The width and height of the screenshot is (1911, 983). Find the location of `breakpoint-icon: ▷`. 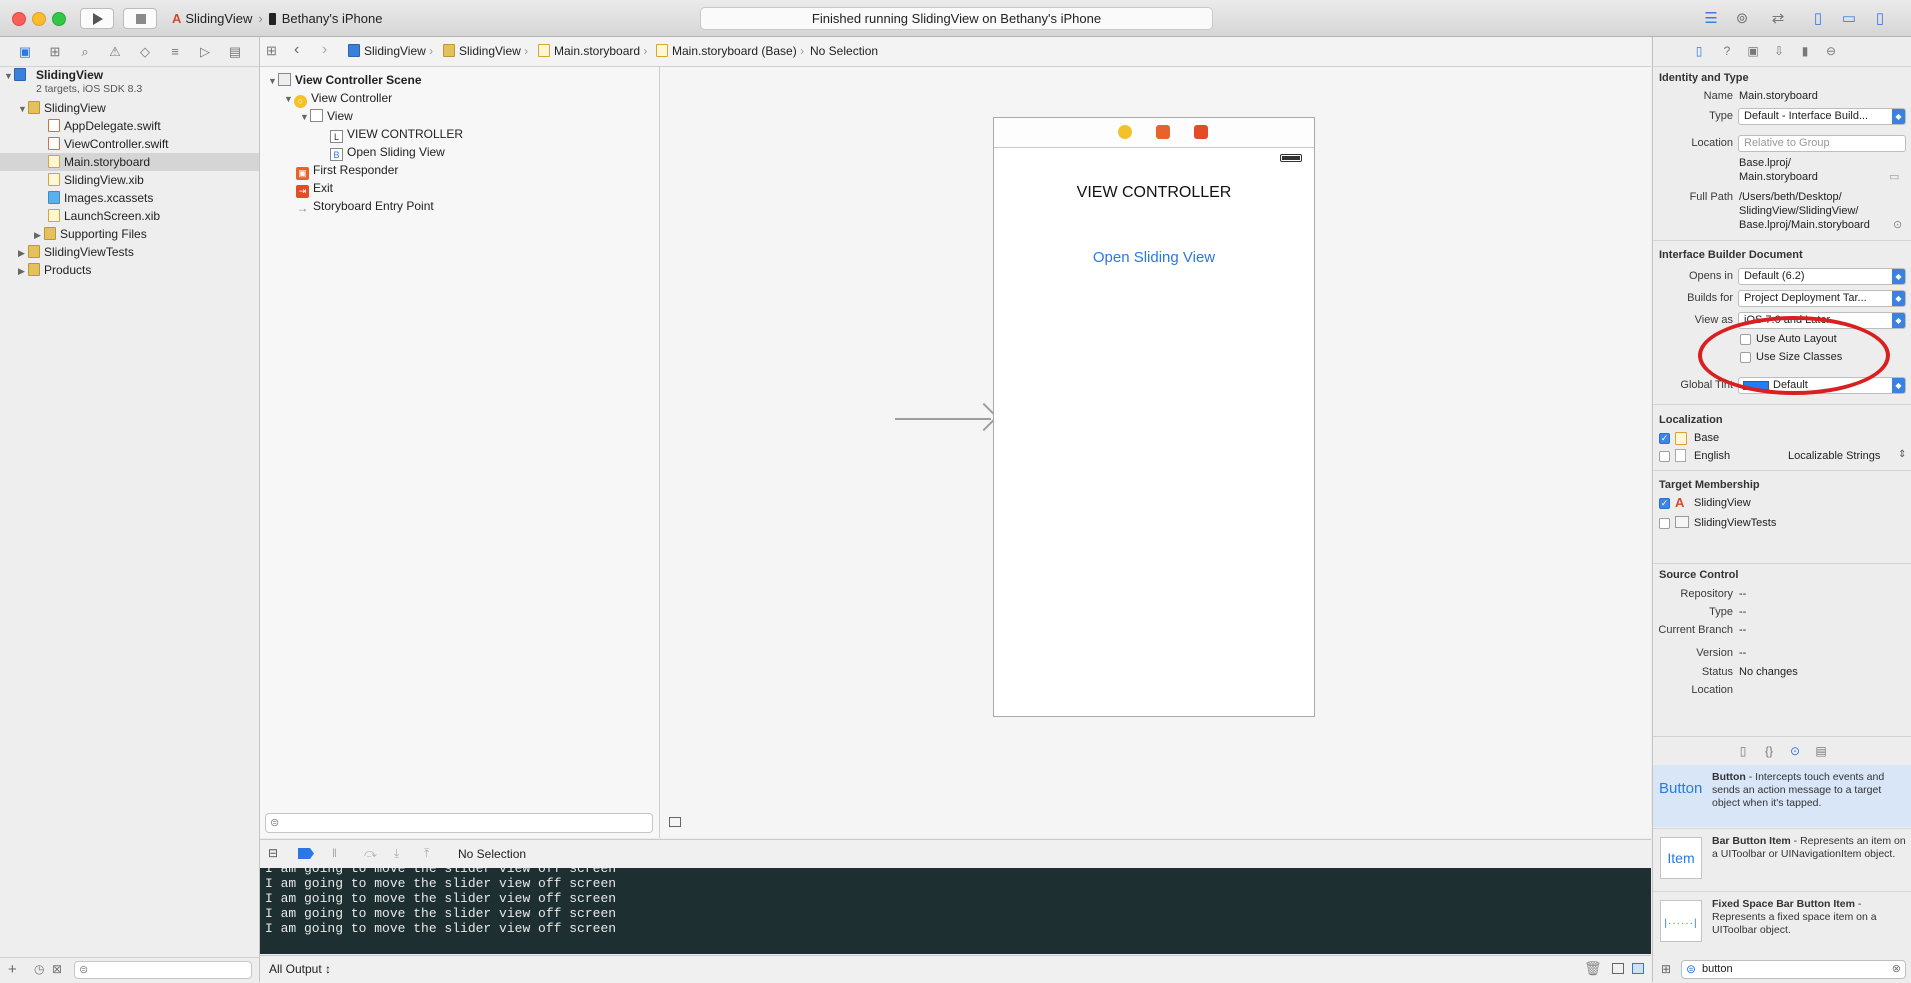

breakpoint-icon: ▷ is located at coordinates (205, 52).